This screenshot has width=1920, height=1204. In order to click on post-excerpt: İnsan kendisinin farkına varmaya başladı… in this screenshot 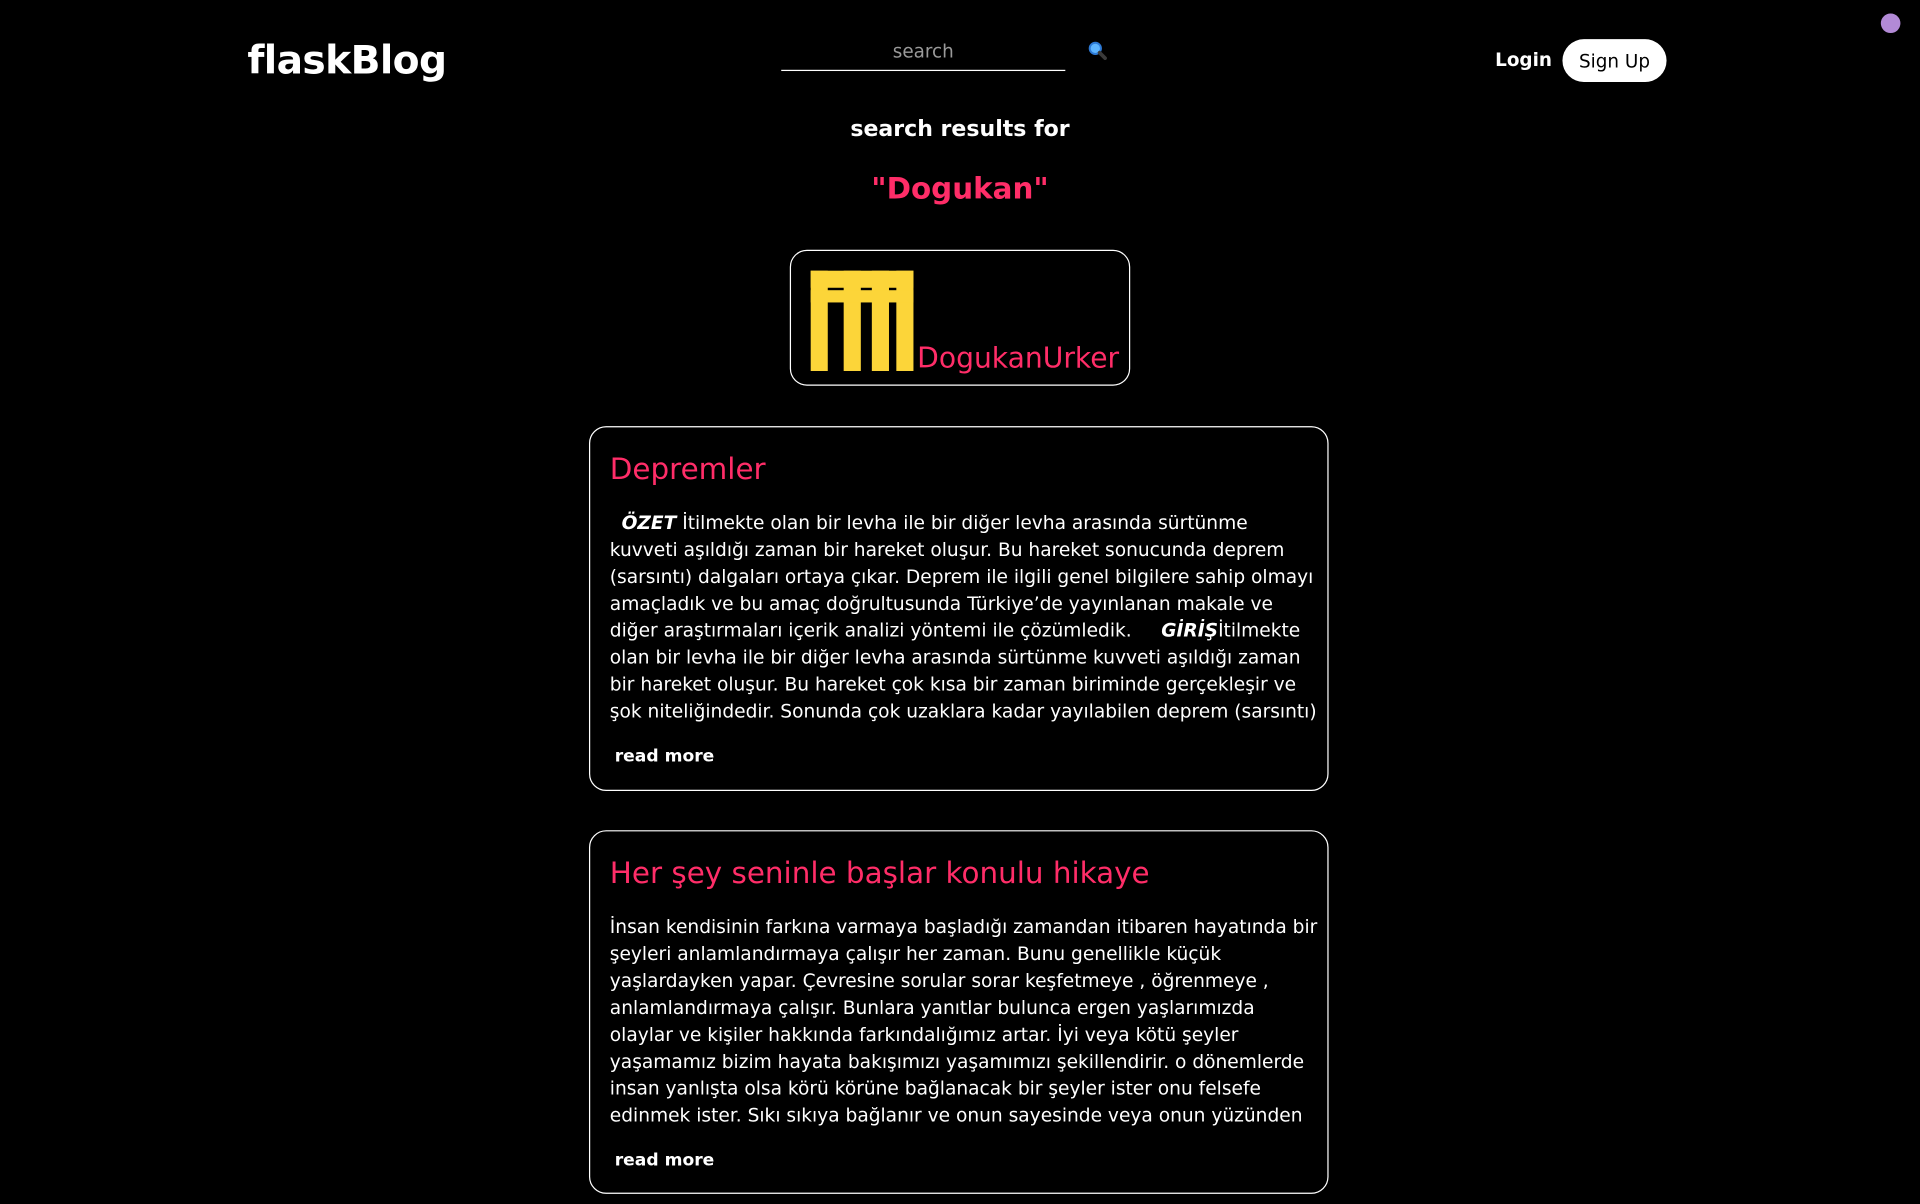, I will do `click(963, 1021)`.